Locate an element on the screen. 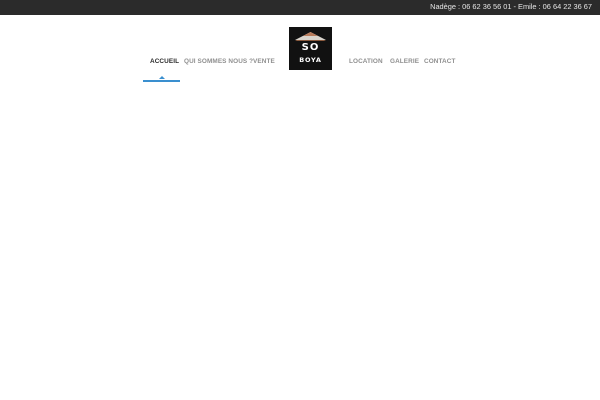 The height and width of the screenshot is (400, 600). active-indicator-caret is located at coordinates (162, 77).